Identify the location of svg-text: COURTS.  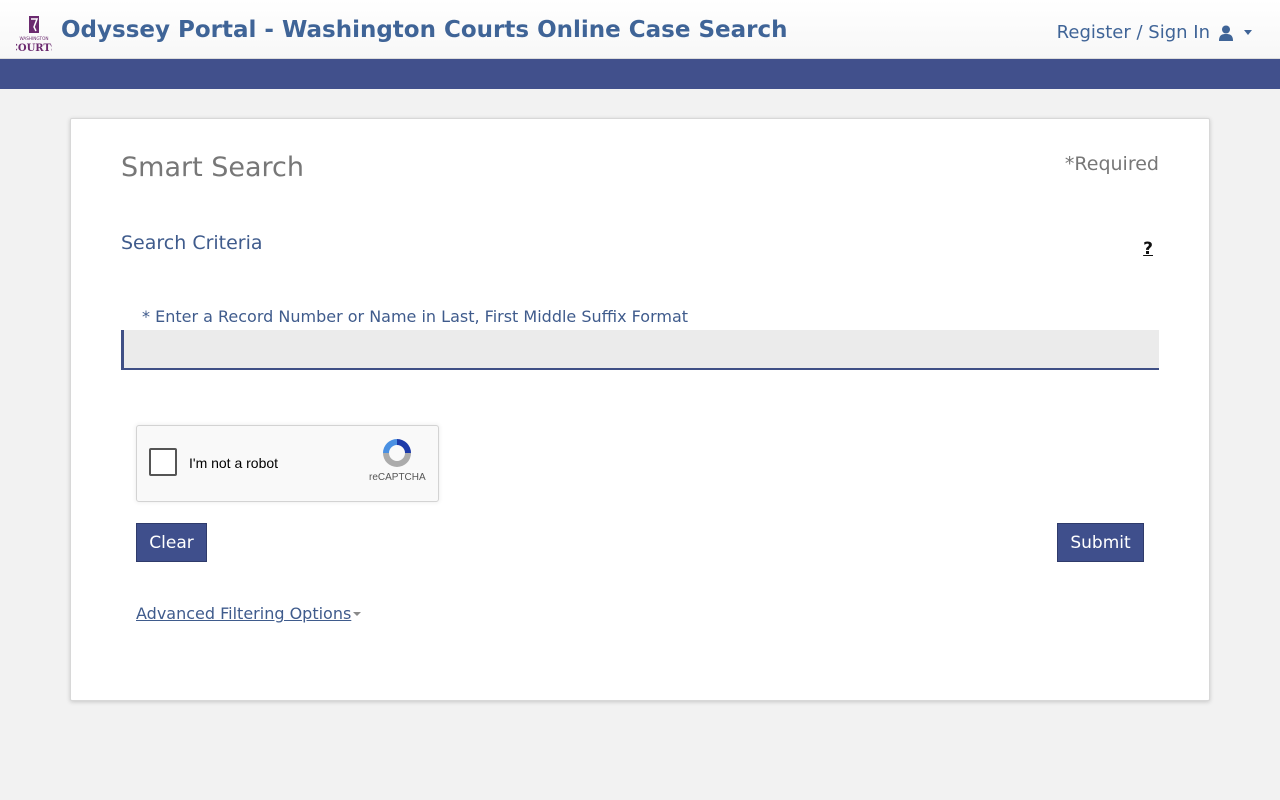
(34, 48).